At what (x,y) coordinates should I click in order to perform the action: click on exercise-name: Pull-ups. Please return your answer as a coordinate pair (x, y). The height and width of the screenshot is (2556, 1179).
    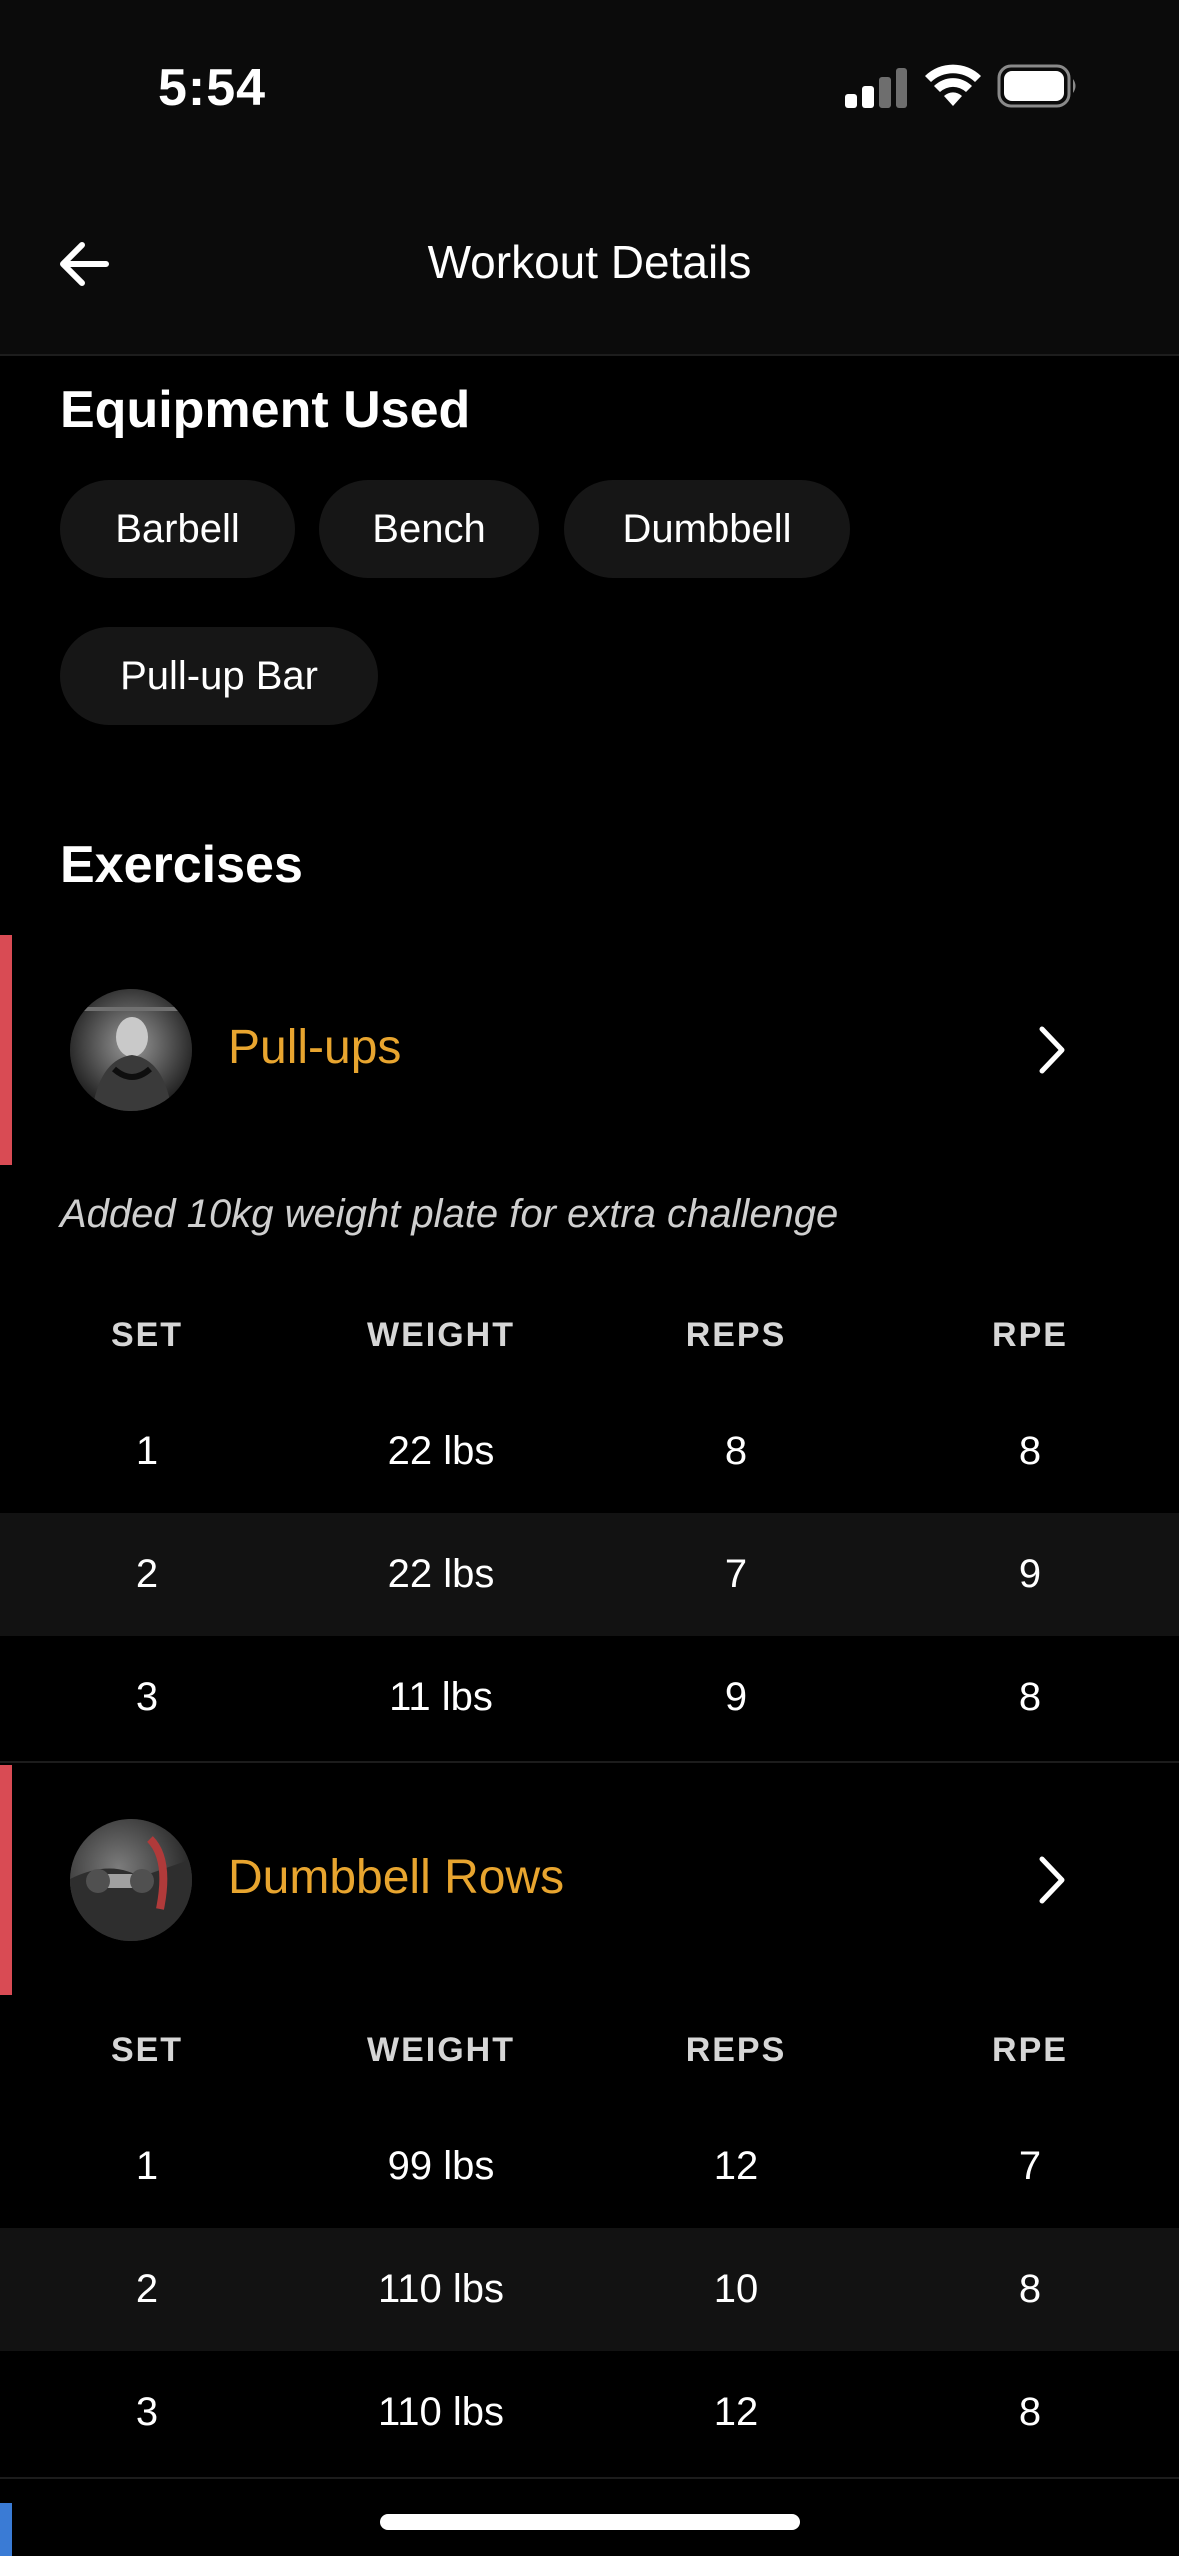
    Looking at the image, I should click on (315, 1047).